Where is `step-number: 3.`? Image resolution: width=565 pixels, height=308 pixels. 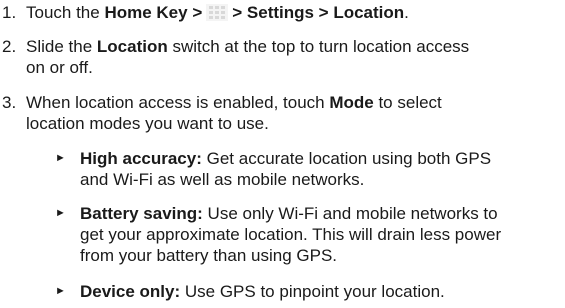
step-number: 3. is located at coordinates (9, 102).